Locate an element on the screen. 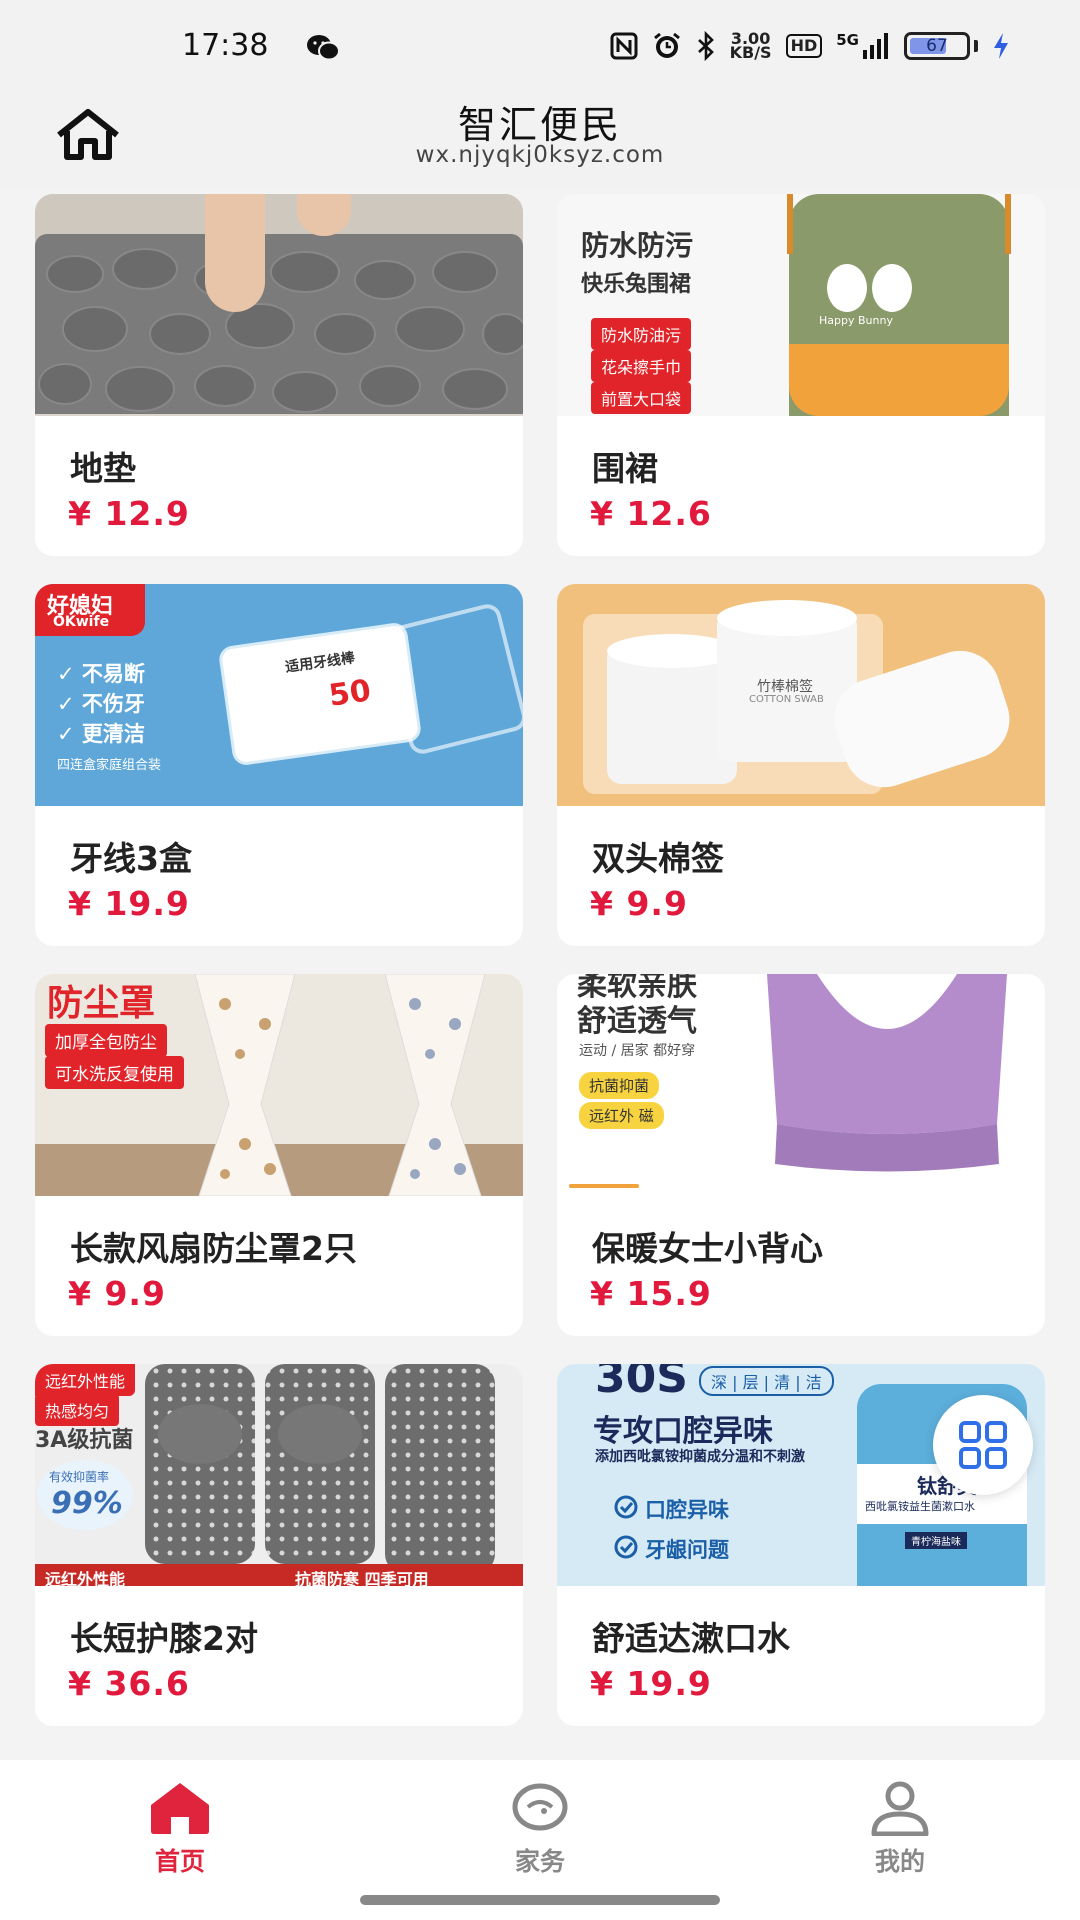 Image resolution: width=1080 pixels, height=1920 pixels. product-price: ¥ 36.6 is located at coordinates (129, 1683).